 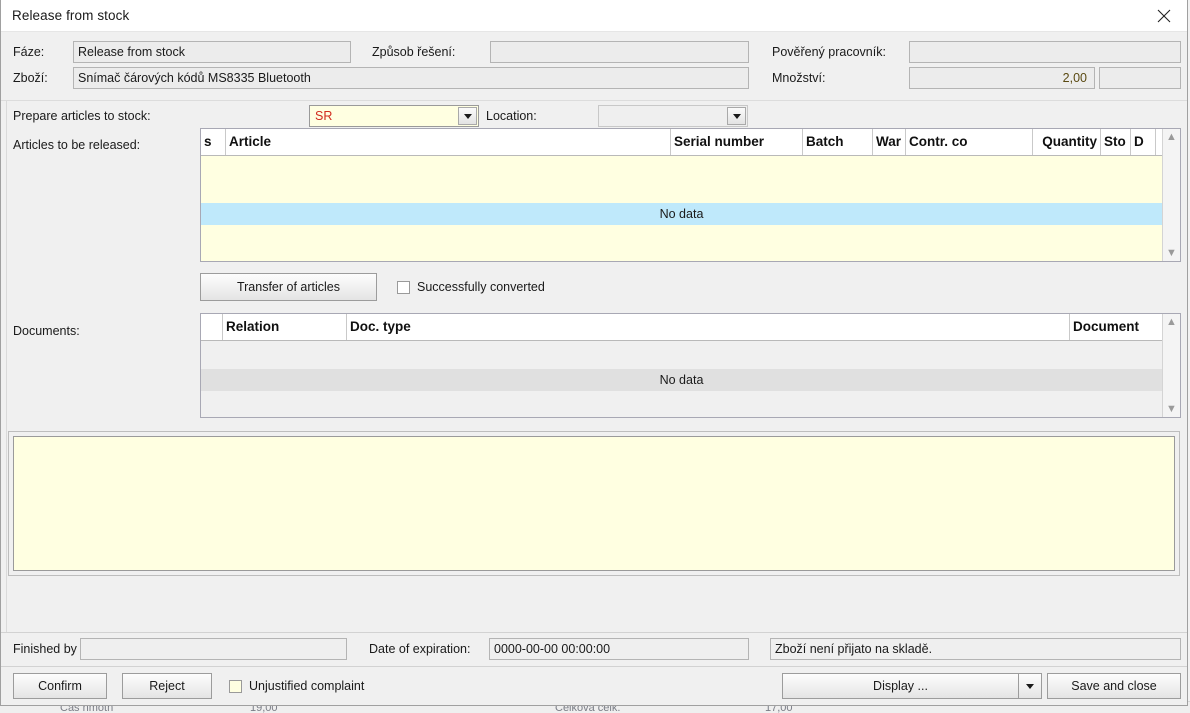 I want to click on documents-grid: Relation Doc. type Document No data ▲ ▼, so click(x=690, y=365).